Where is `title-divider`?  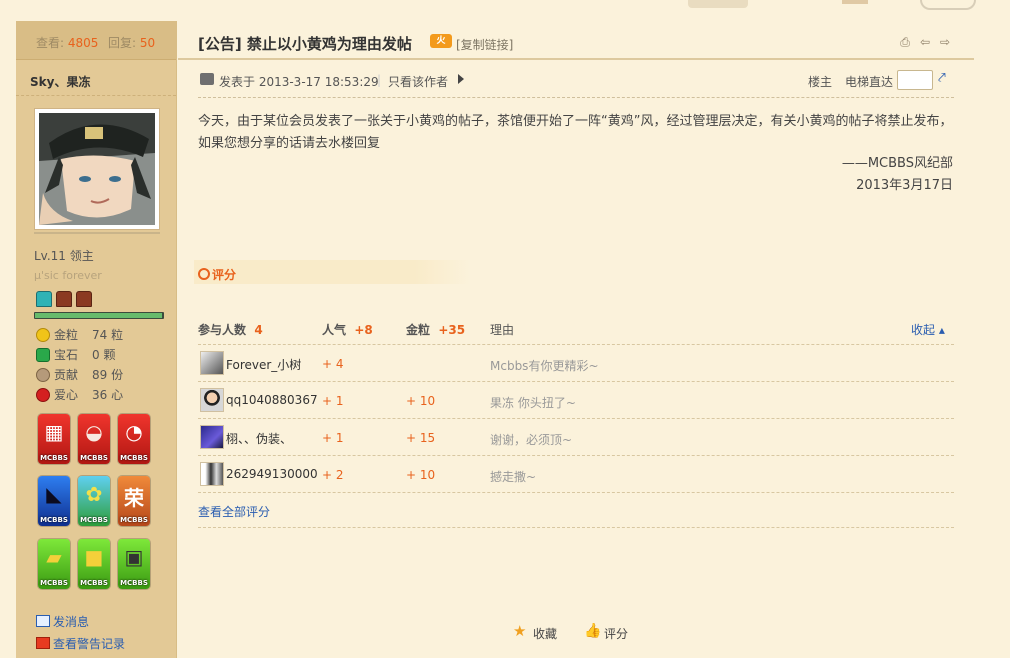
title-divider is located at coordinates (576, 59).